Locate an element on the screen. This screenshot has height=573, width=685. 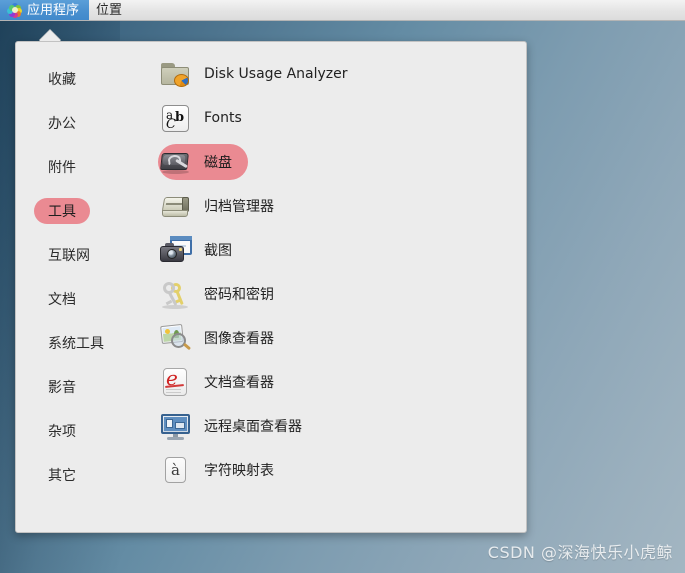
evince-document-icon: e is located at coordinates (176, 382).